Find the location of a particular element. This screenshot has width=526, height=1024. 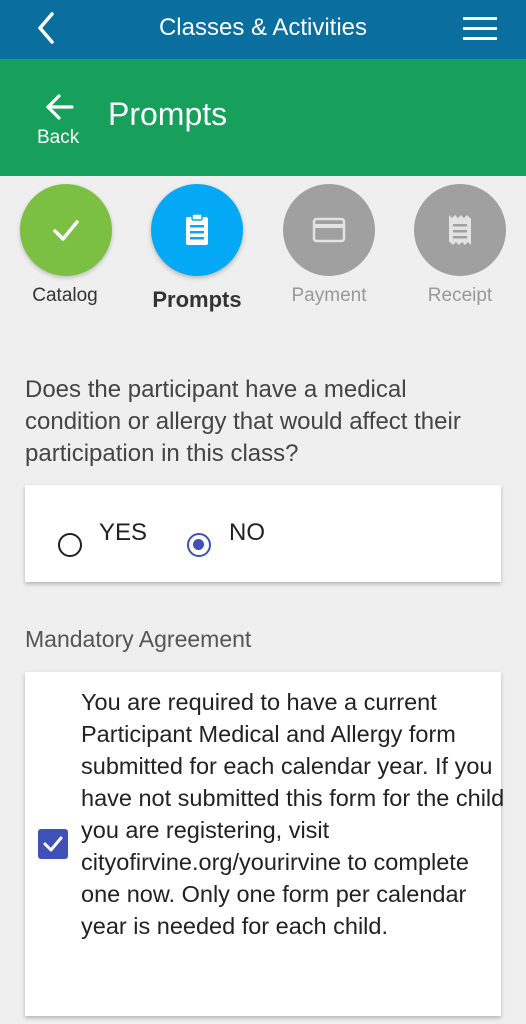

step-catalog is located at coordinates (66, 230).